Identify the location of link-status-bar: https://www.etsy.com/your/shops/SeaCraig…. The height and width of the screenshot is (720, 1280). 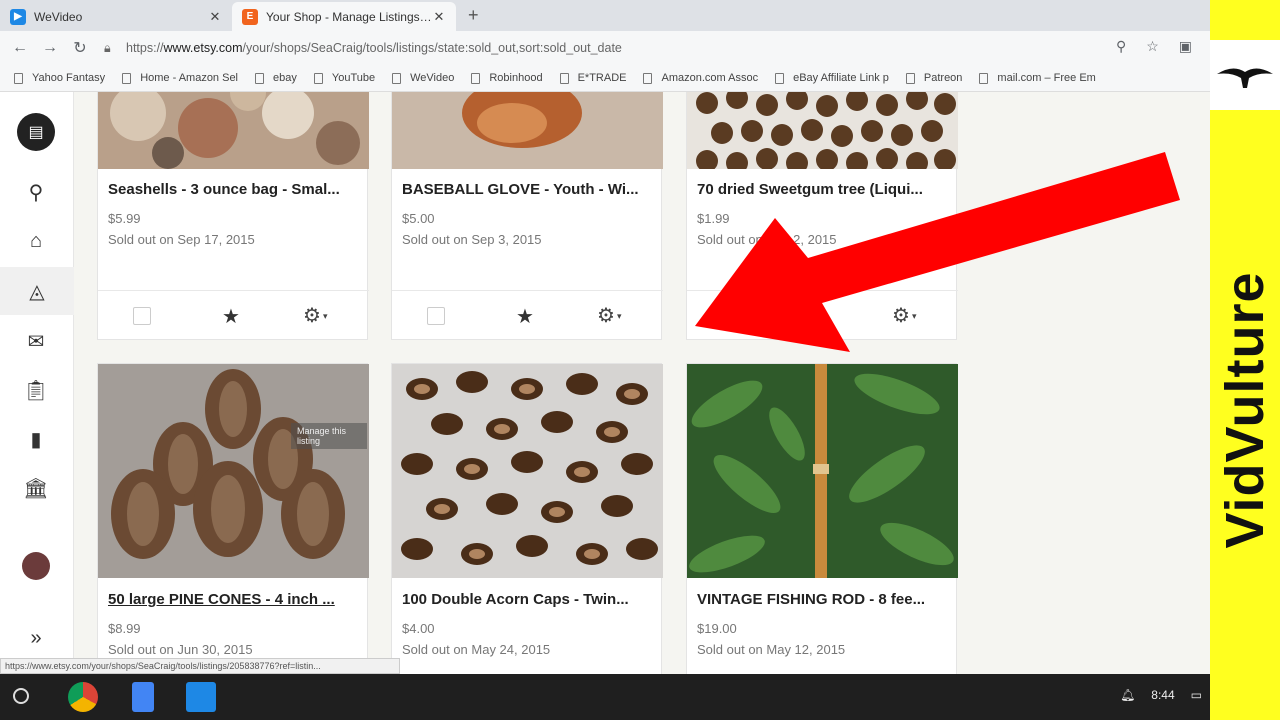
(200, 666).